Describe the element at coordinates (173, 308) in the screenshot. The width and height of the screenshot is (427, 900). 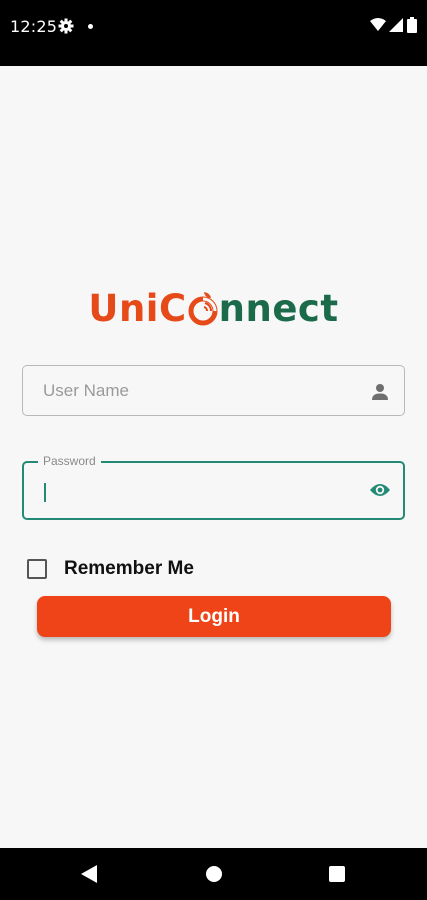
I see `logo-text-c: C` at that location.